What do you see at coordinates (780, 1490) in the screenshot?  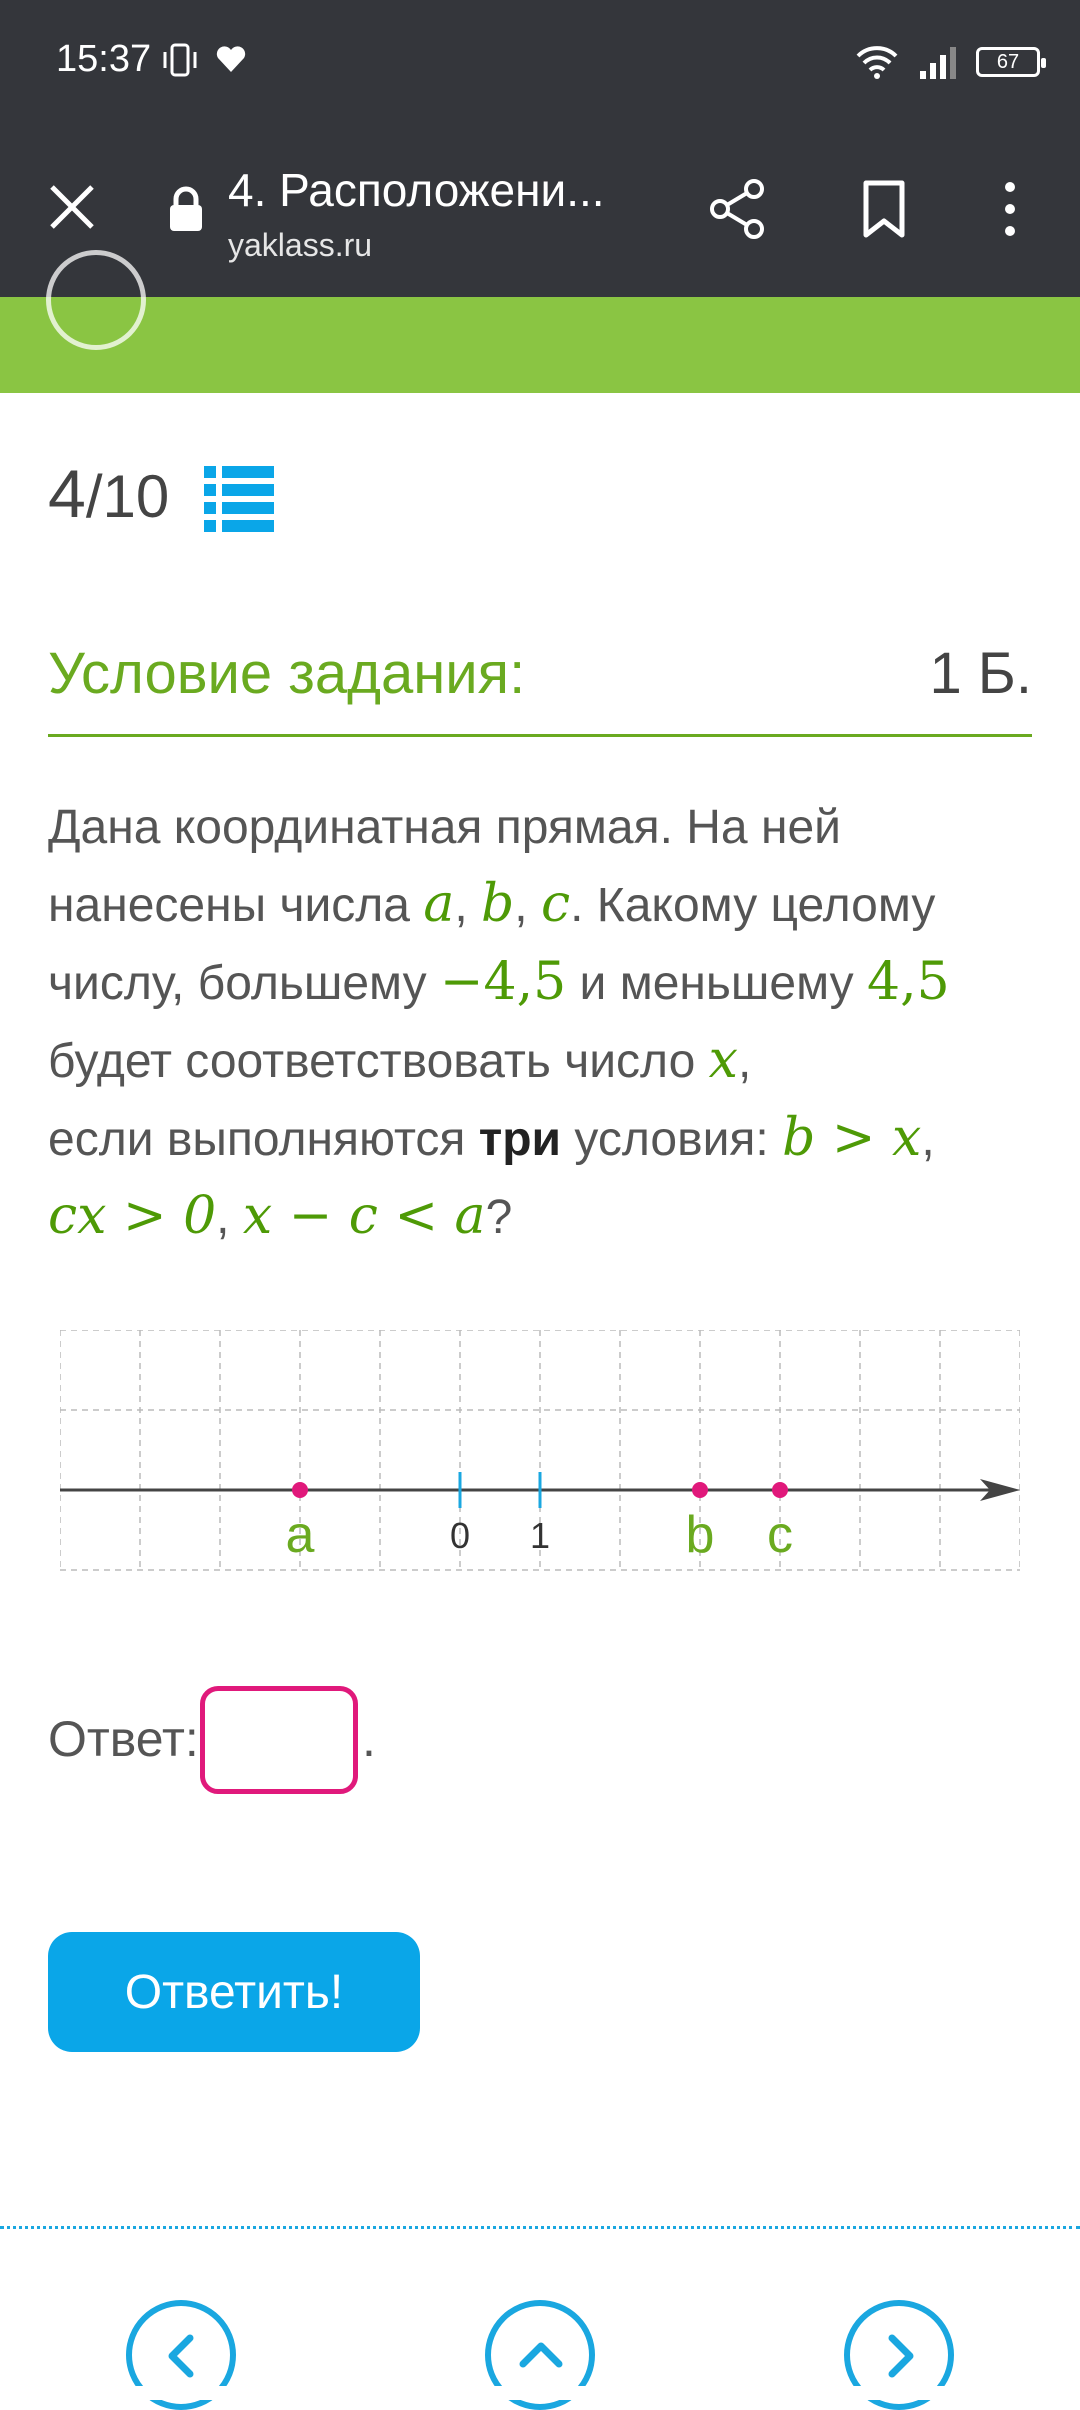 I see `point-marker-c` at bounding box center [780, 1490].